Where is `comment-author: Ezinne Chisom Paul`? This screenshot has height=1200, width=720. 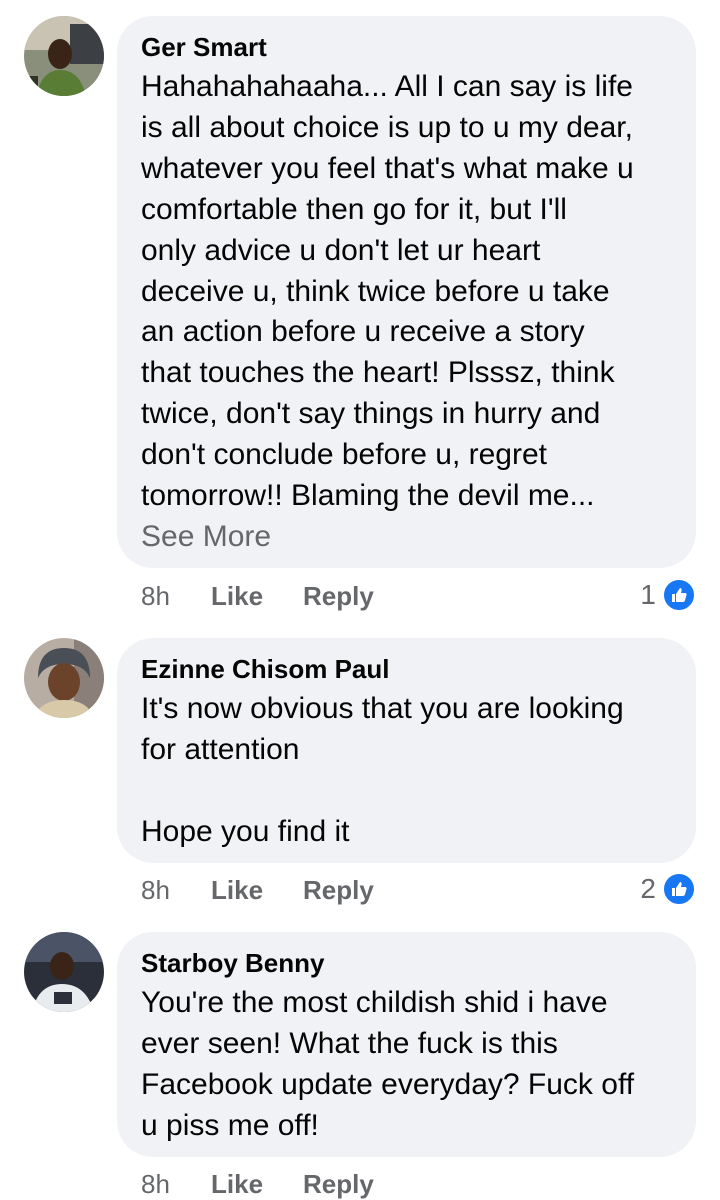 comment-author: Ezinne Chisom Paul is located at coordinates (406, 669).